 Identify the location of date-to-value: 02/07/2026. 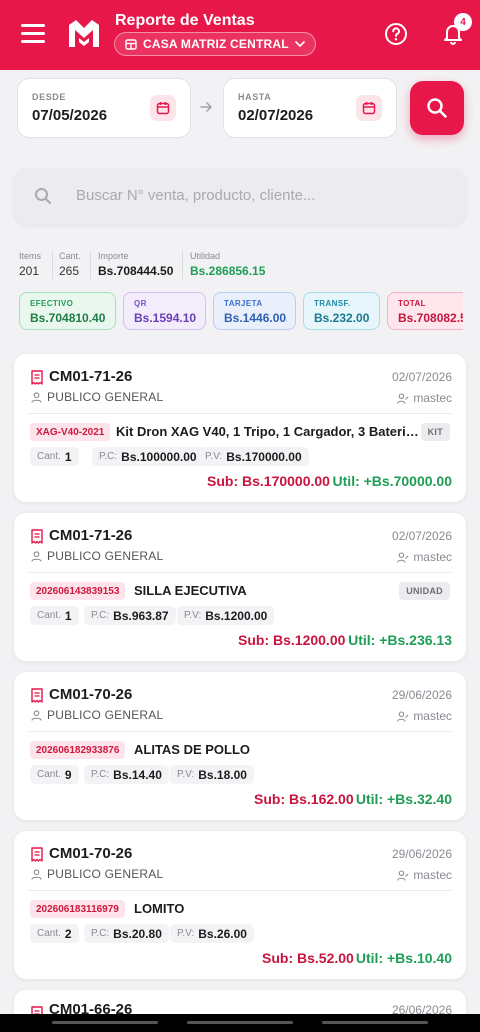
(276, 115).